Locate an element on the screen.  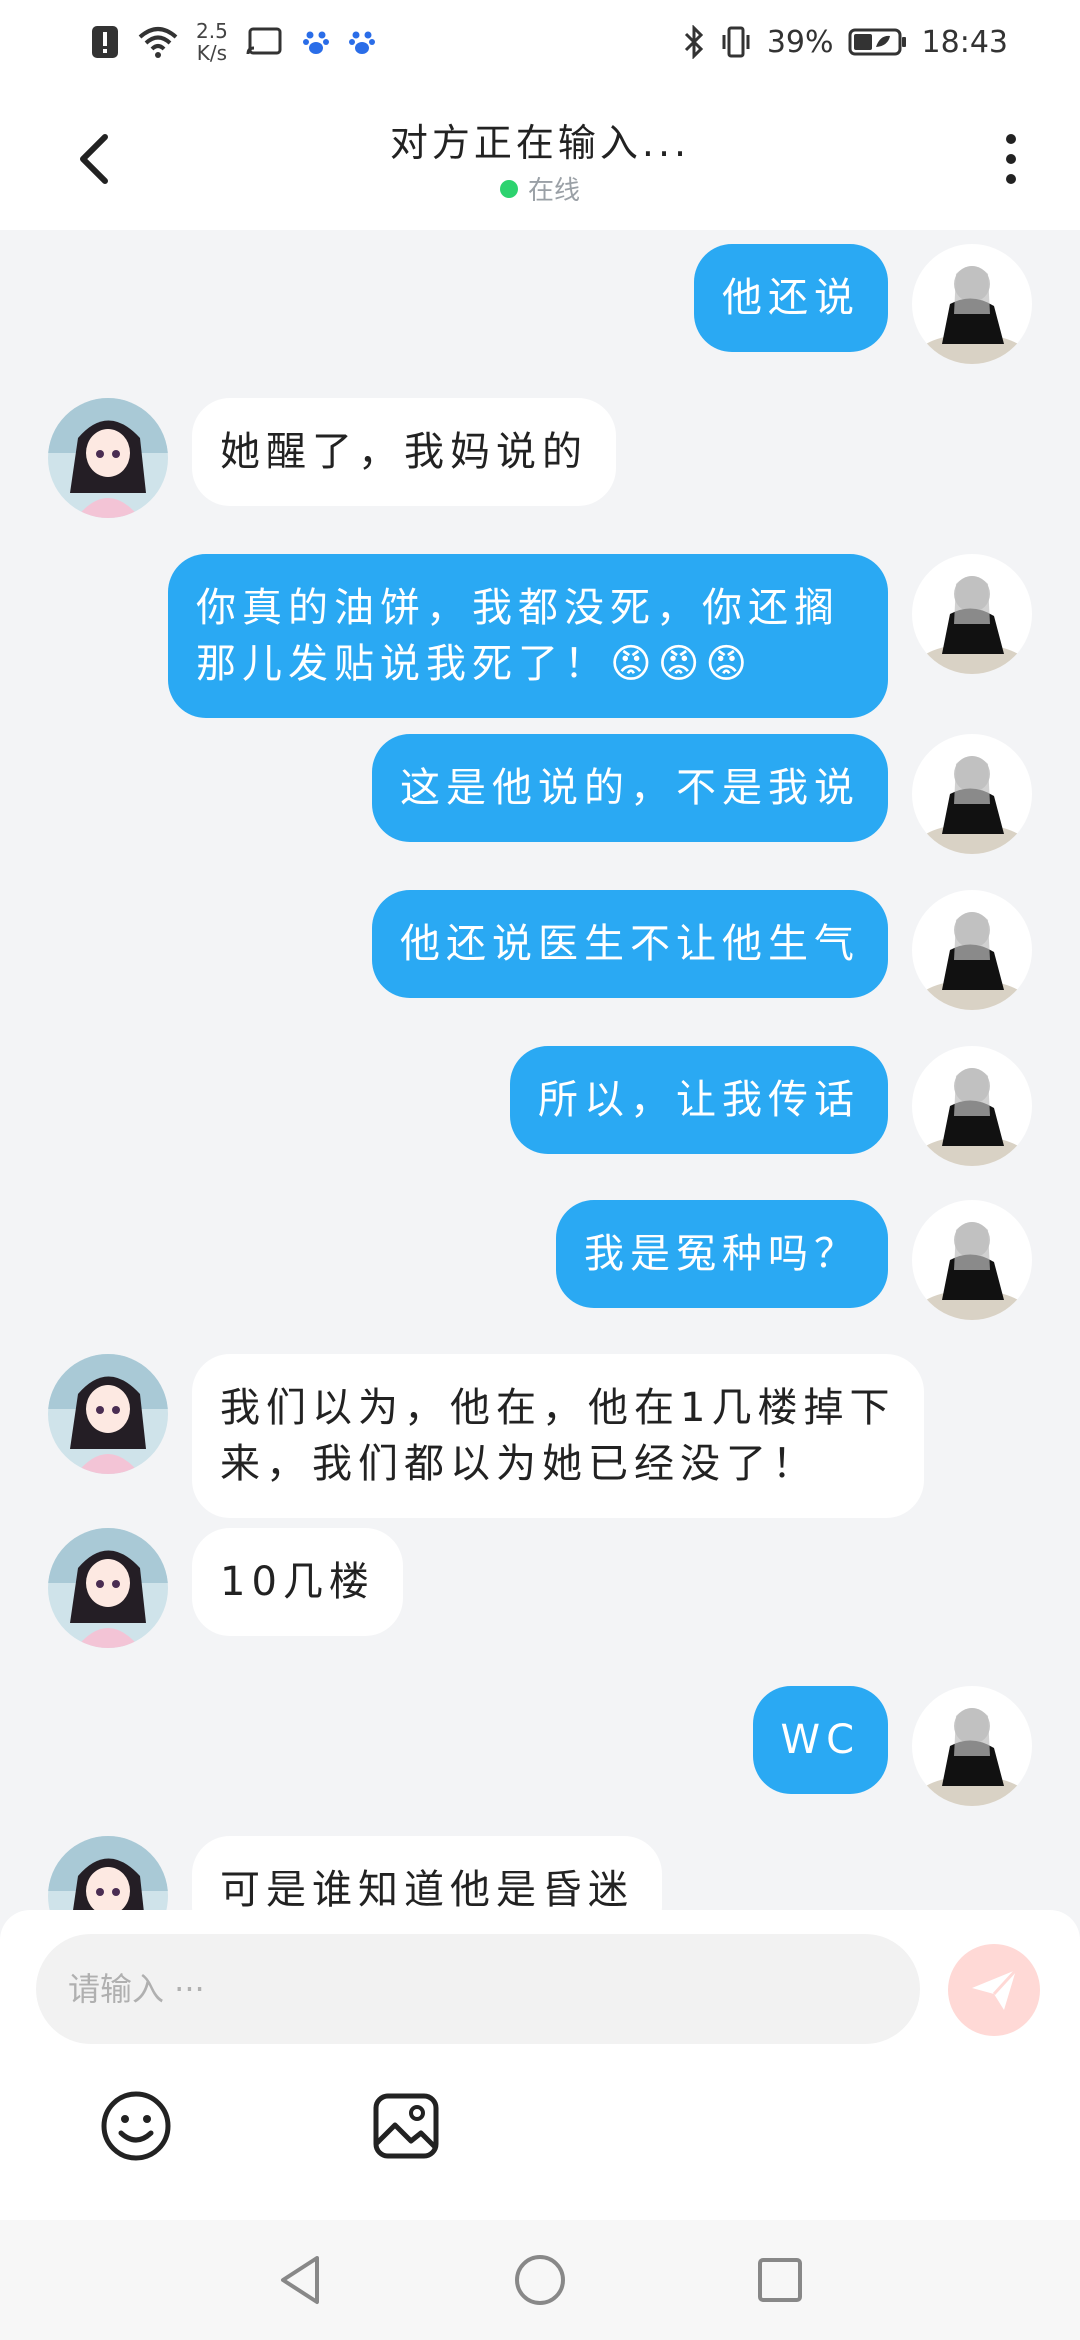
online-status: 在线 is located at coordinates (540, 188).